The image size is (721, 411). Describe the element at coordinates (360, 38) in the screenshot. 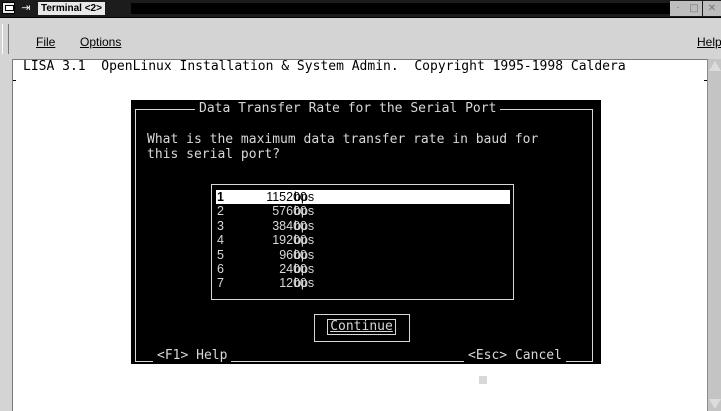

I see `menu-bar: File Options Help` at that location.